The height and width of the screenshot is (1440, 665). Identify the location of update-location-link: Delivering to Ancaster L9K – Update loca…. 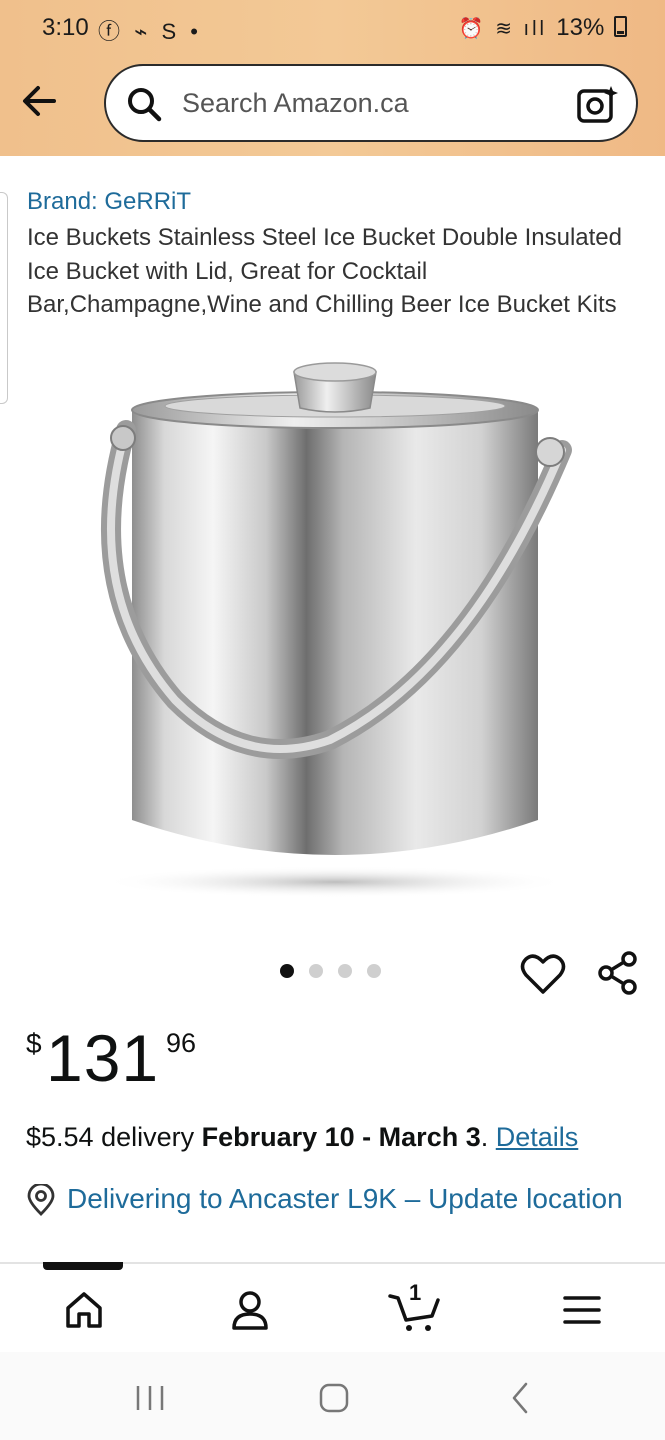
(347, 1198).